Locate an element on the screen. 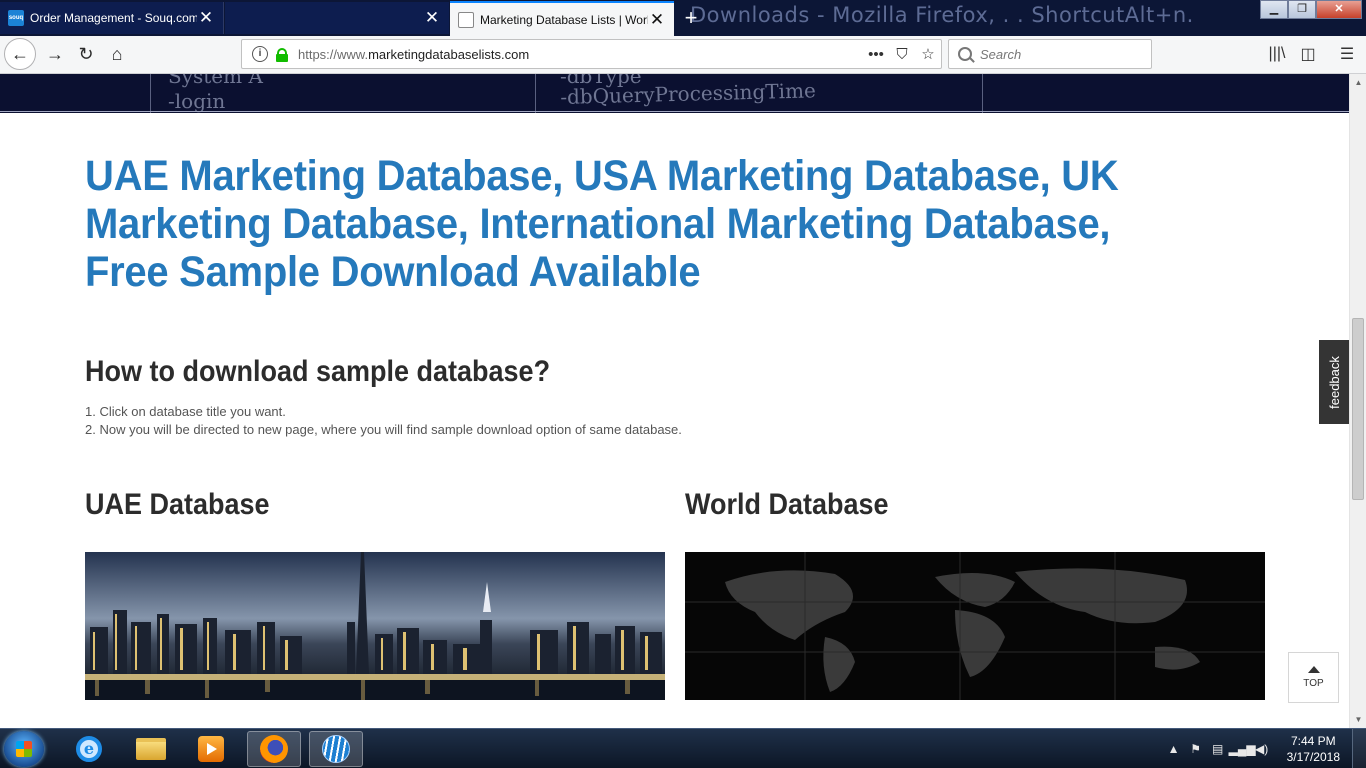 Image resolution: width=1366 pixels, height=768 pixels. feedback-tab: feedback is located at coordinates (1334, 382).